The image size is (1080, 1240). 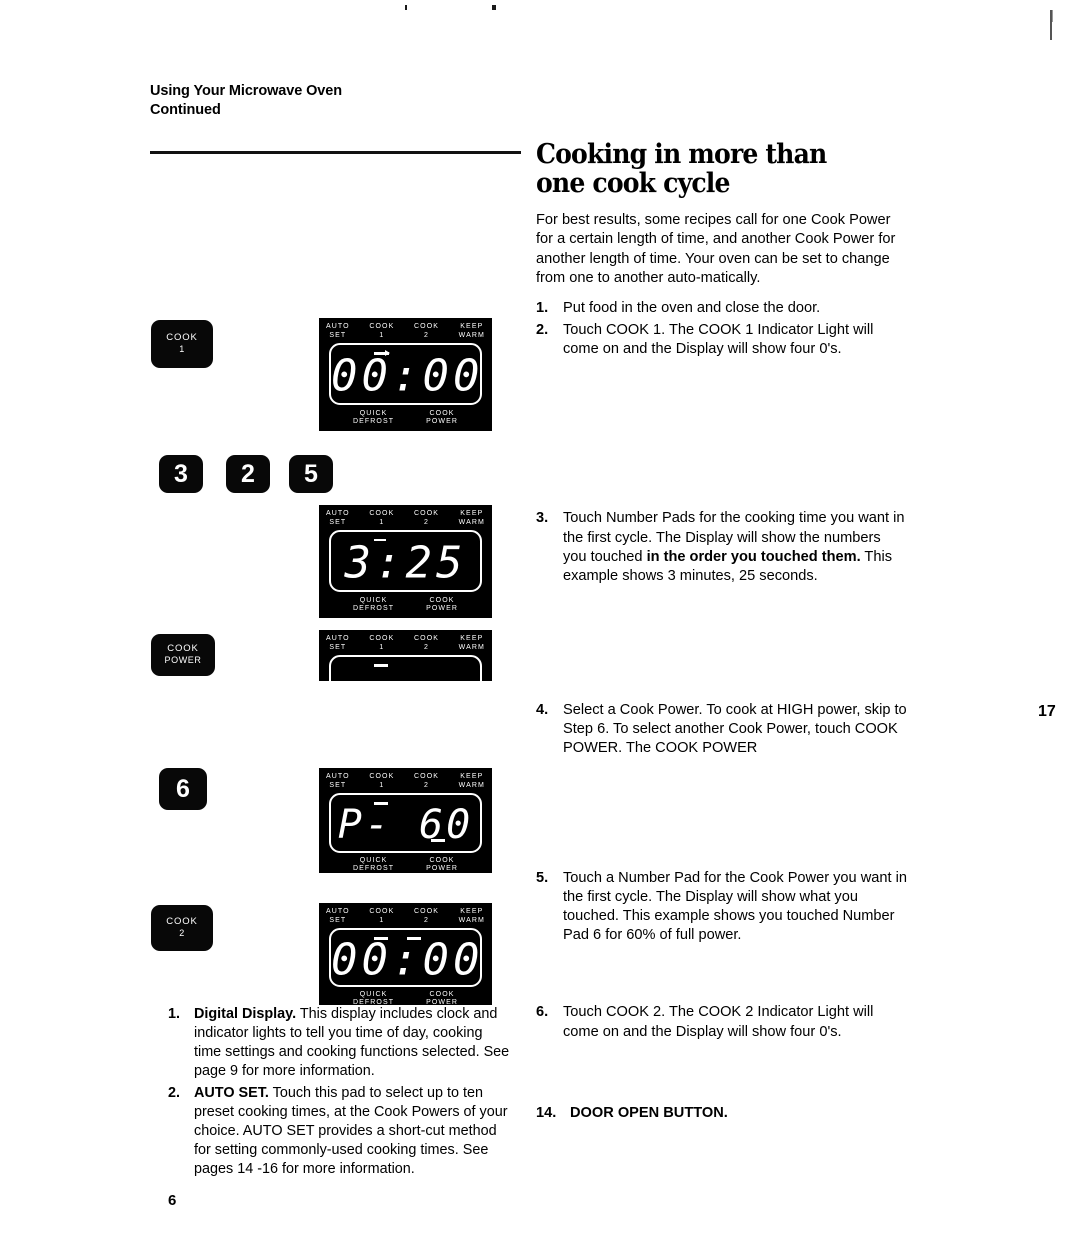 I want to click on lcd-screen, so click(x=405, y=668).